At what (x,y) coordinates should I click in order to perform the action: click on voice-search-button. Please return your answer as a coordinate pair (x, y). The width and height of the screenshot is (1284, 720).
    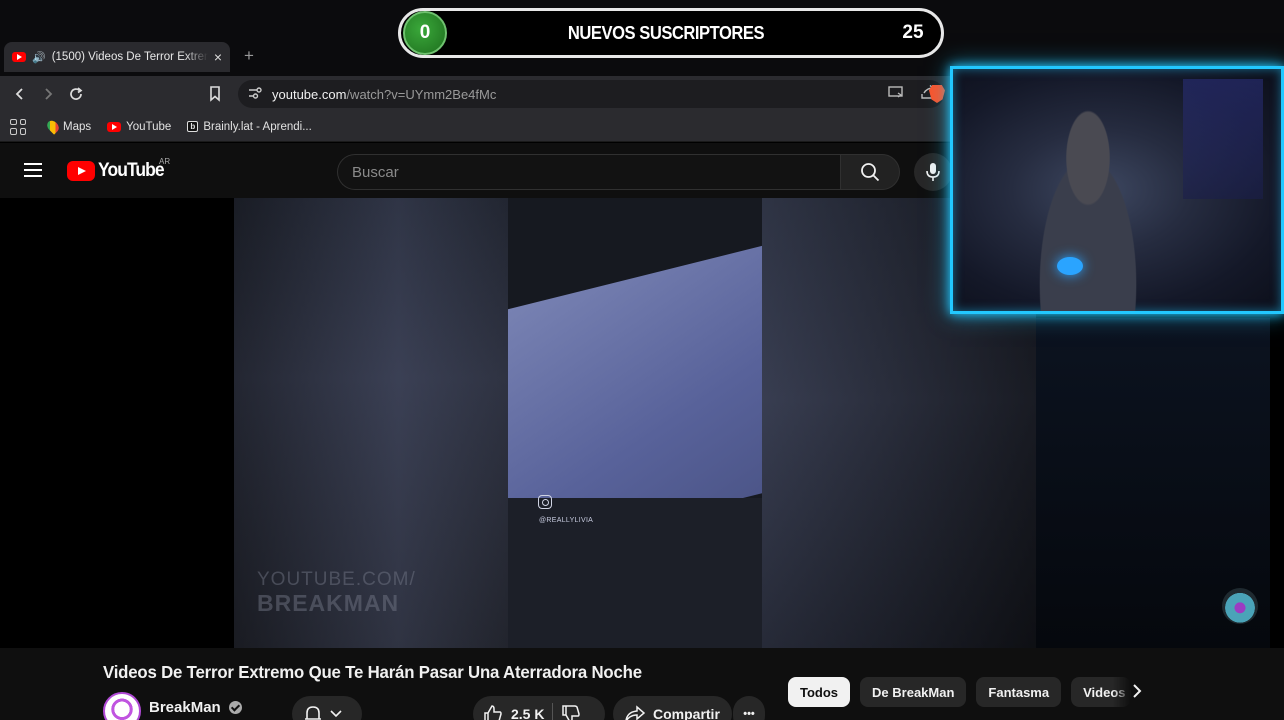
    Looking at the image, I should click on (933, 172).